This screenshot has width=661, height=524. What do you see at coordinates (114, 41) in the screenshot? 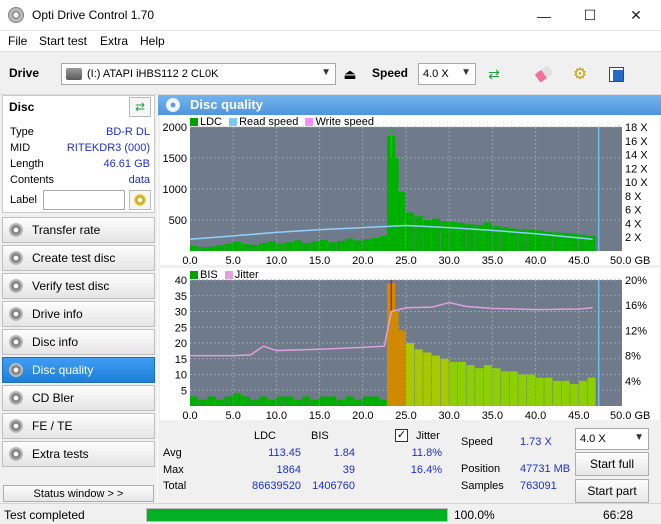
I see `menu-extra: Extra` at bounding box center [114, 41].